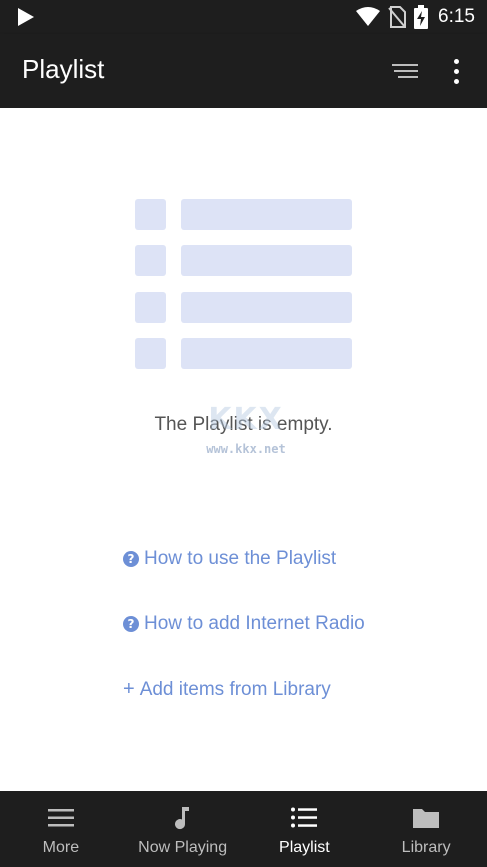 The image size is (487, 867). I want to click on app-bar: Playlist, so click(243, 71).